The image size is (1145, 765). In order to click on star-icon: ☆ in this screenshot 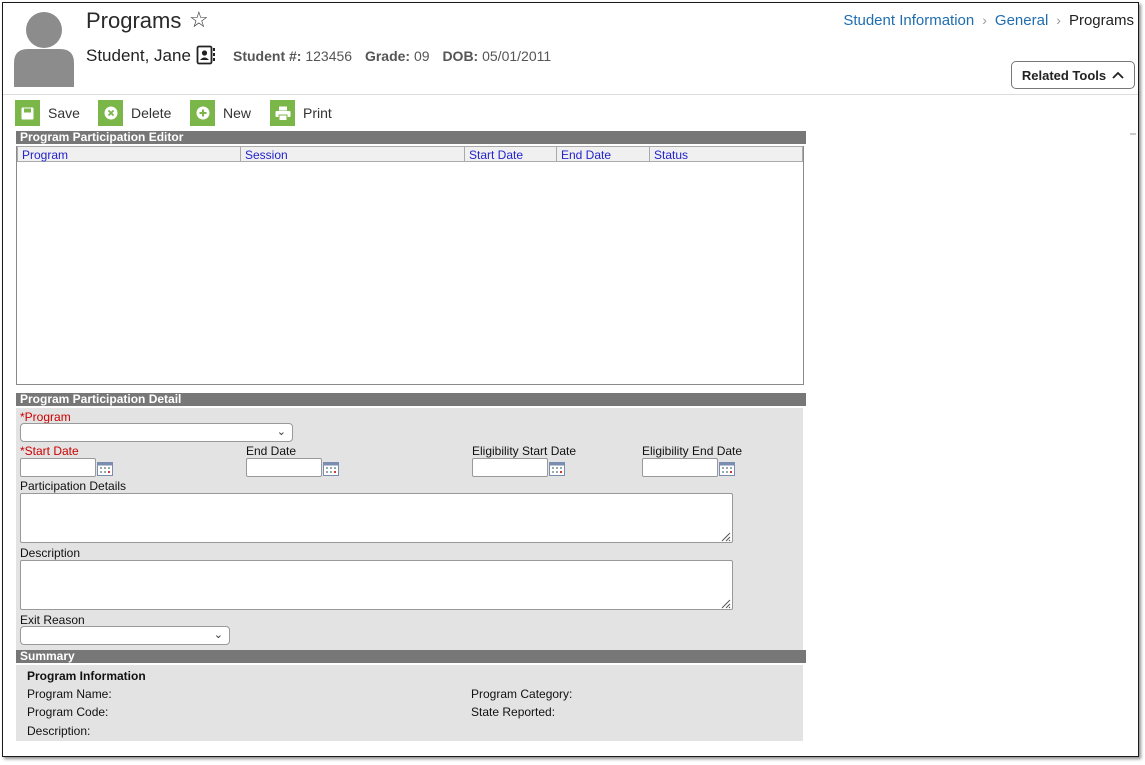, I will do `click(199, 20)`.